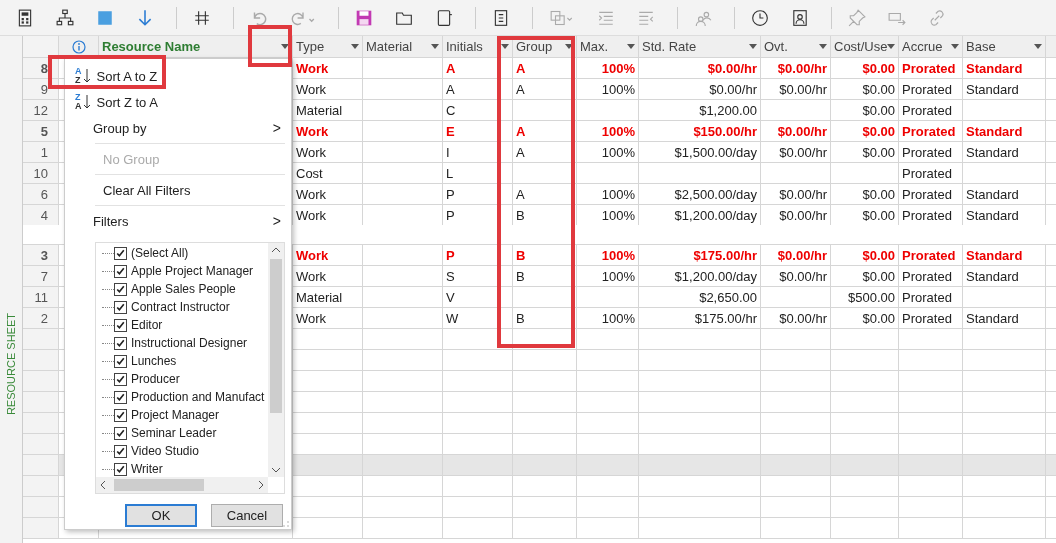 Image resolution: width=1056 pixels, height=543 pixels. Describe the element at coordinates (178, 190) in the screenshot. I see `menu-item: Clear All Filters` at that location.